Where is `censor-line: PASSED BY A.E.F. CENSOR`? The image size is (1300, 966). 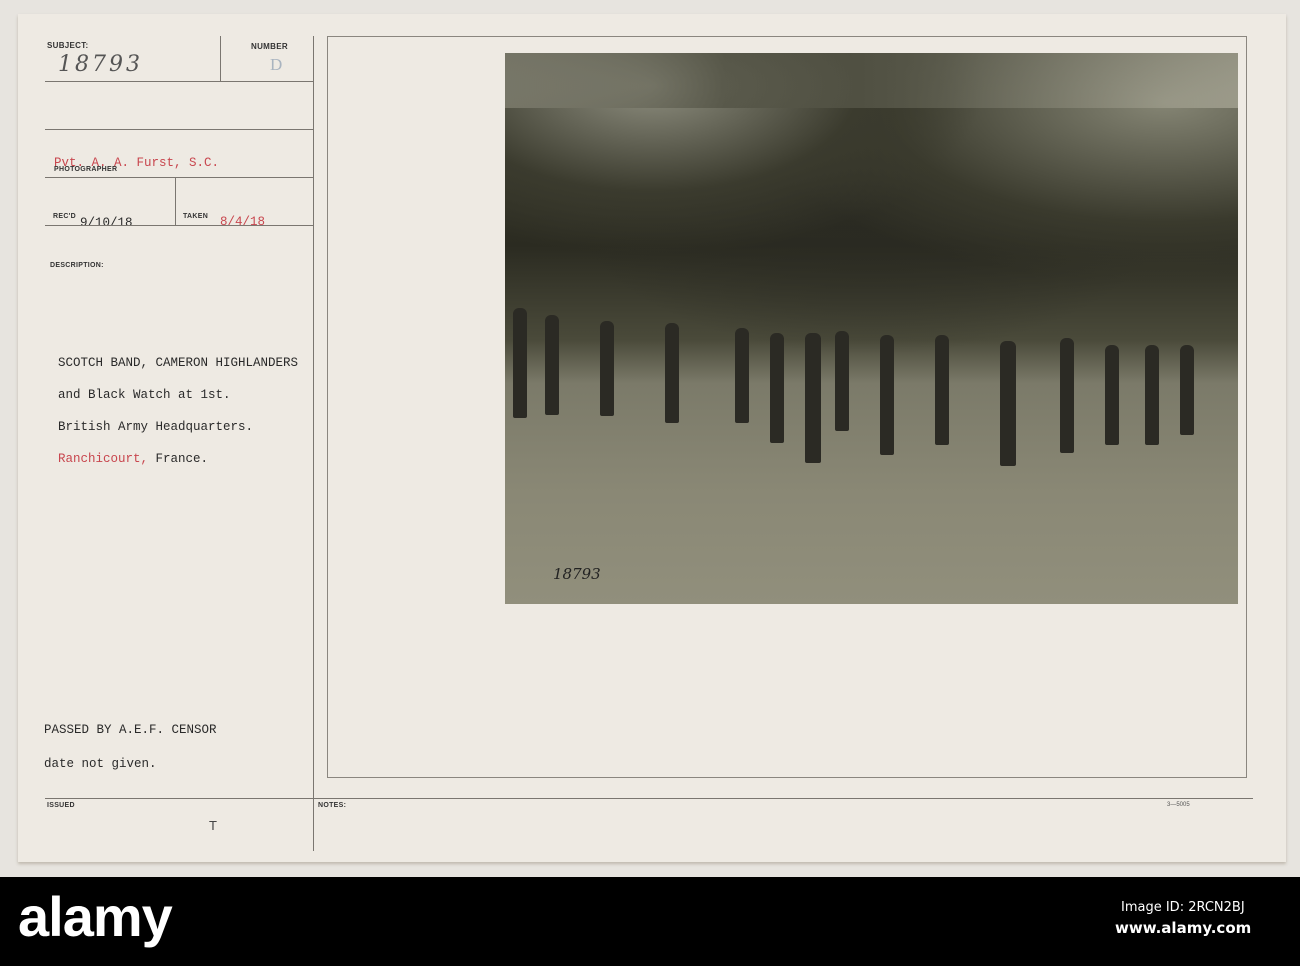
censor-line: PASSED BY A.E.F. CENSOR is located at coordinates (130, 730).